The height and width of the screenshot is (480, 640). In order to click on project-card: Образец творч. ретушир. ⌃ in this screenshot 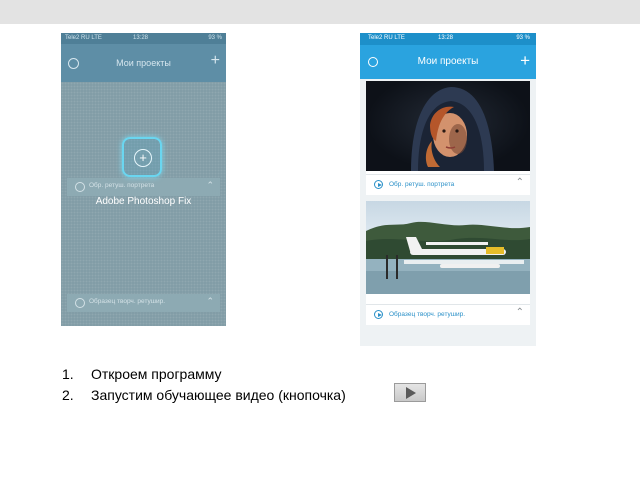, I will do `click(448, 263)`.